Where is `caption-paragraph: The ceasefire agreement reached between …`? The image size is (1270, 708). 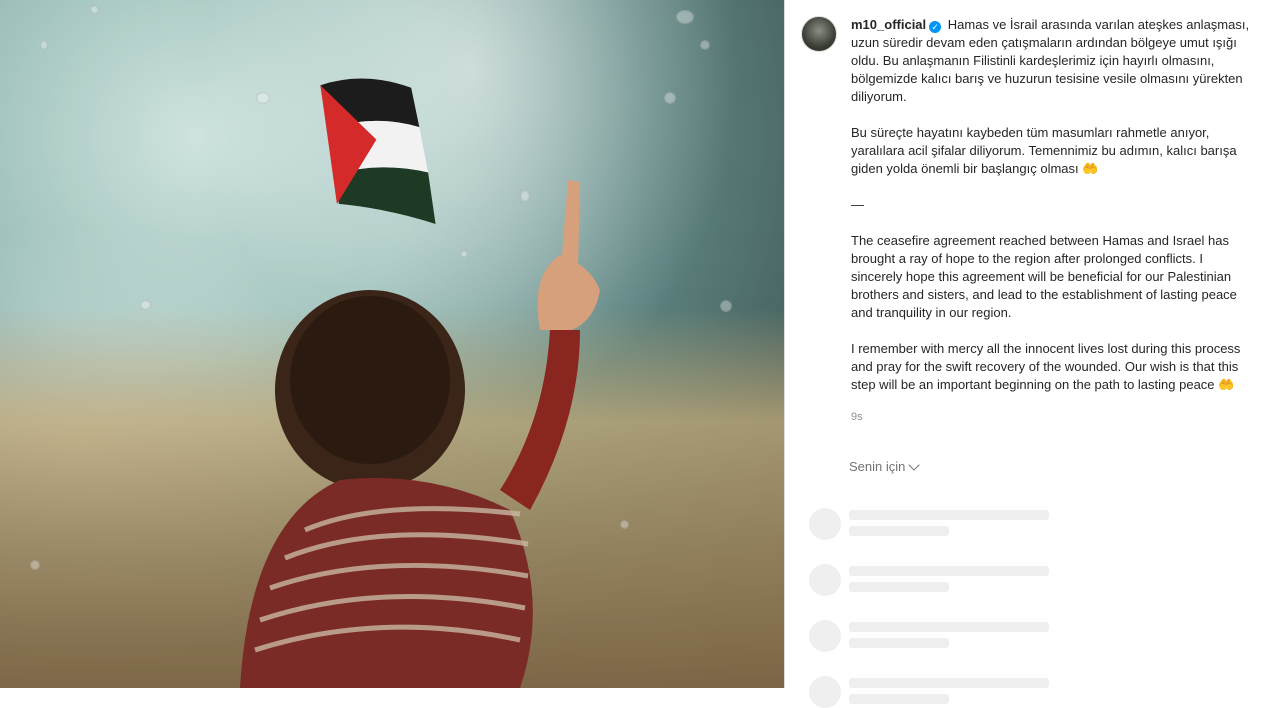
caption-paragraph: The ceasefire agreement reached between … is located at coordinates (1044, 276).